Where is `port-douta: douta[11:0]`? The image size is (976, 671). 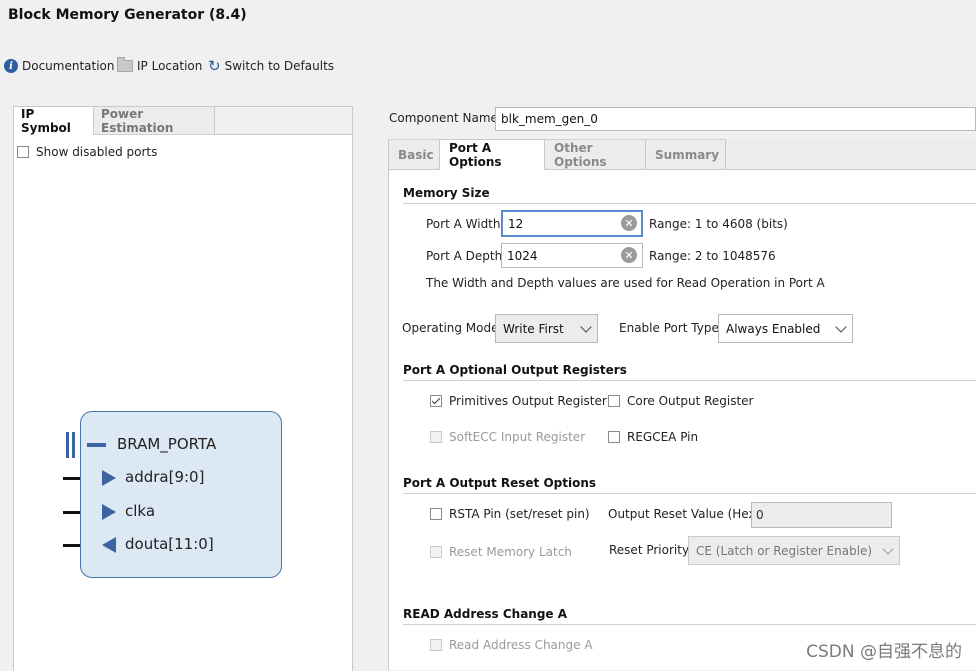
port-douta: douta[11:0] is located at coordinates (169, 544).